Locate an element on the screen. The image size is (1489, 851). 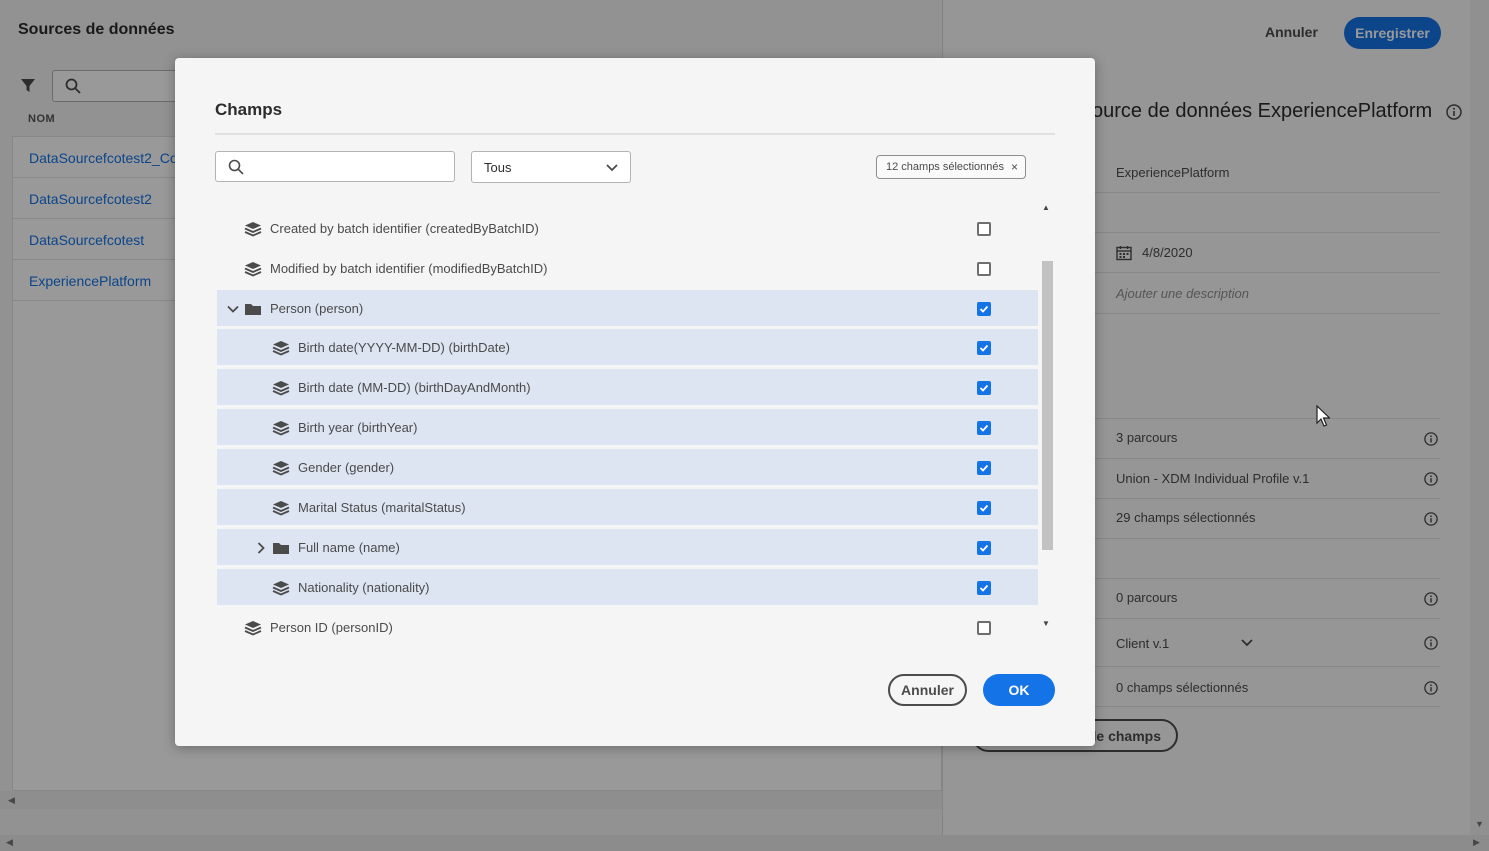
tree-row: Gender (gender) is located at coordinates (627, 467).